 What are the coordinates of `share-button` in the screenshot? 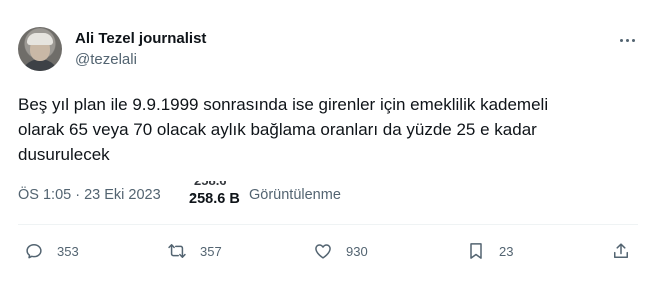 It's located at (621, 251).